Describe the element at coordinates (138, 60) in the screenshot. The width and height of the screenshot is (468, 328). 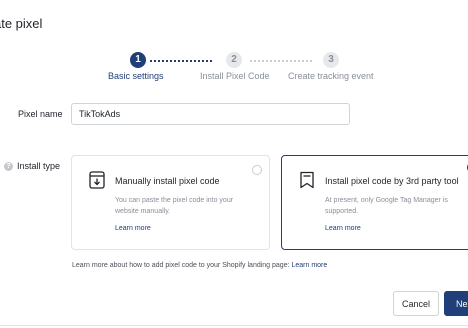
I see `step-1-circle: 1` at that location.